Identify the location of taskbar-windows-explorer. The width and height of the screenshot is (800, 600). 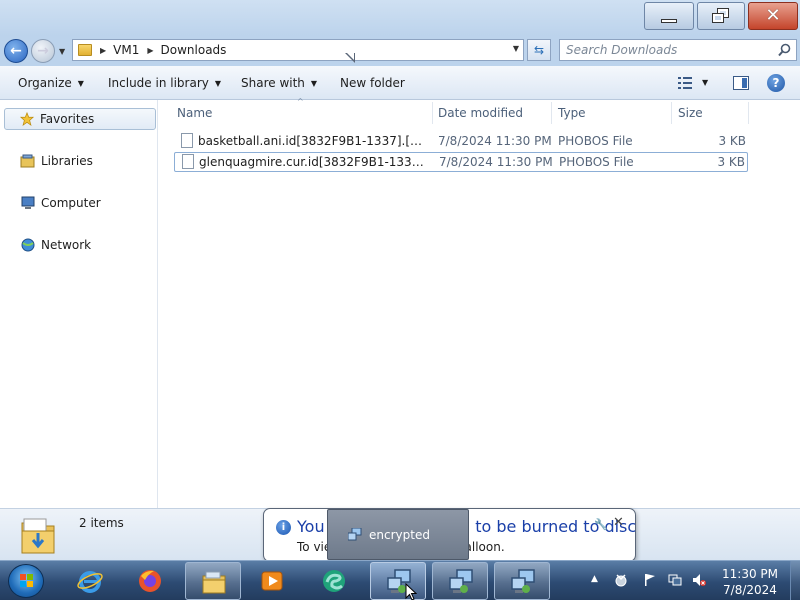
(213, 581).